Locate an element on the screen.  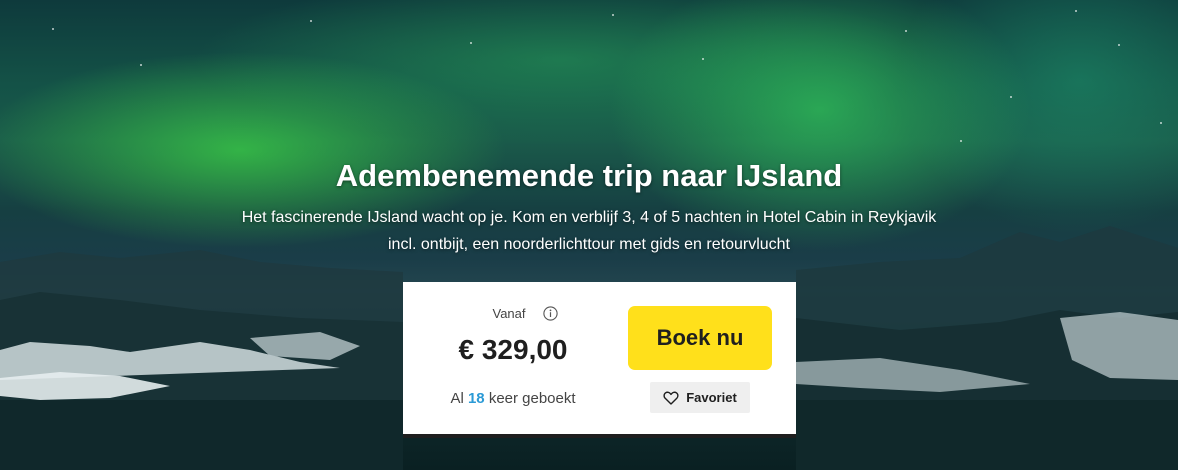
heart-icon is located at coordinates (671, 398).